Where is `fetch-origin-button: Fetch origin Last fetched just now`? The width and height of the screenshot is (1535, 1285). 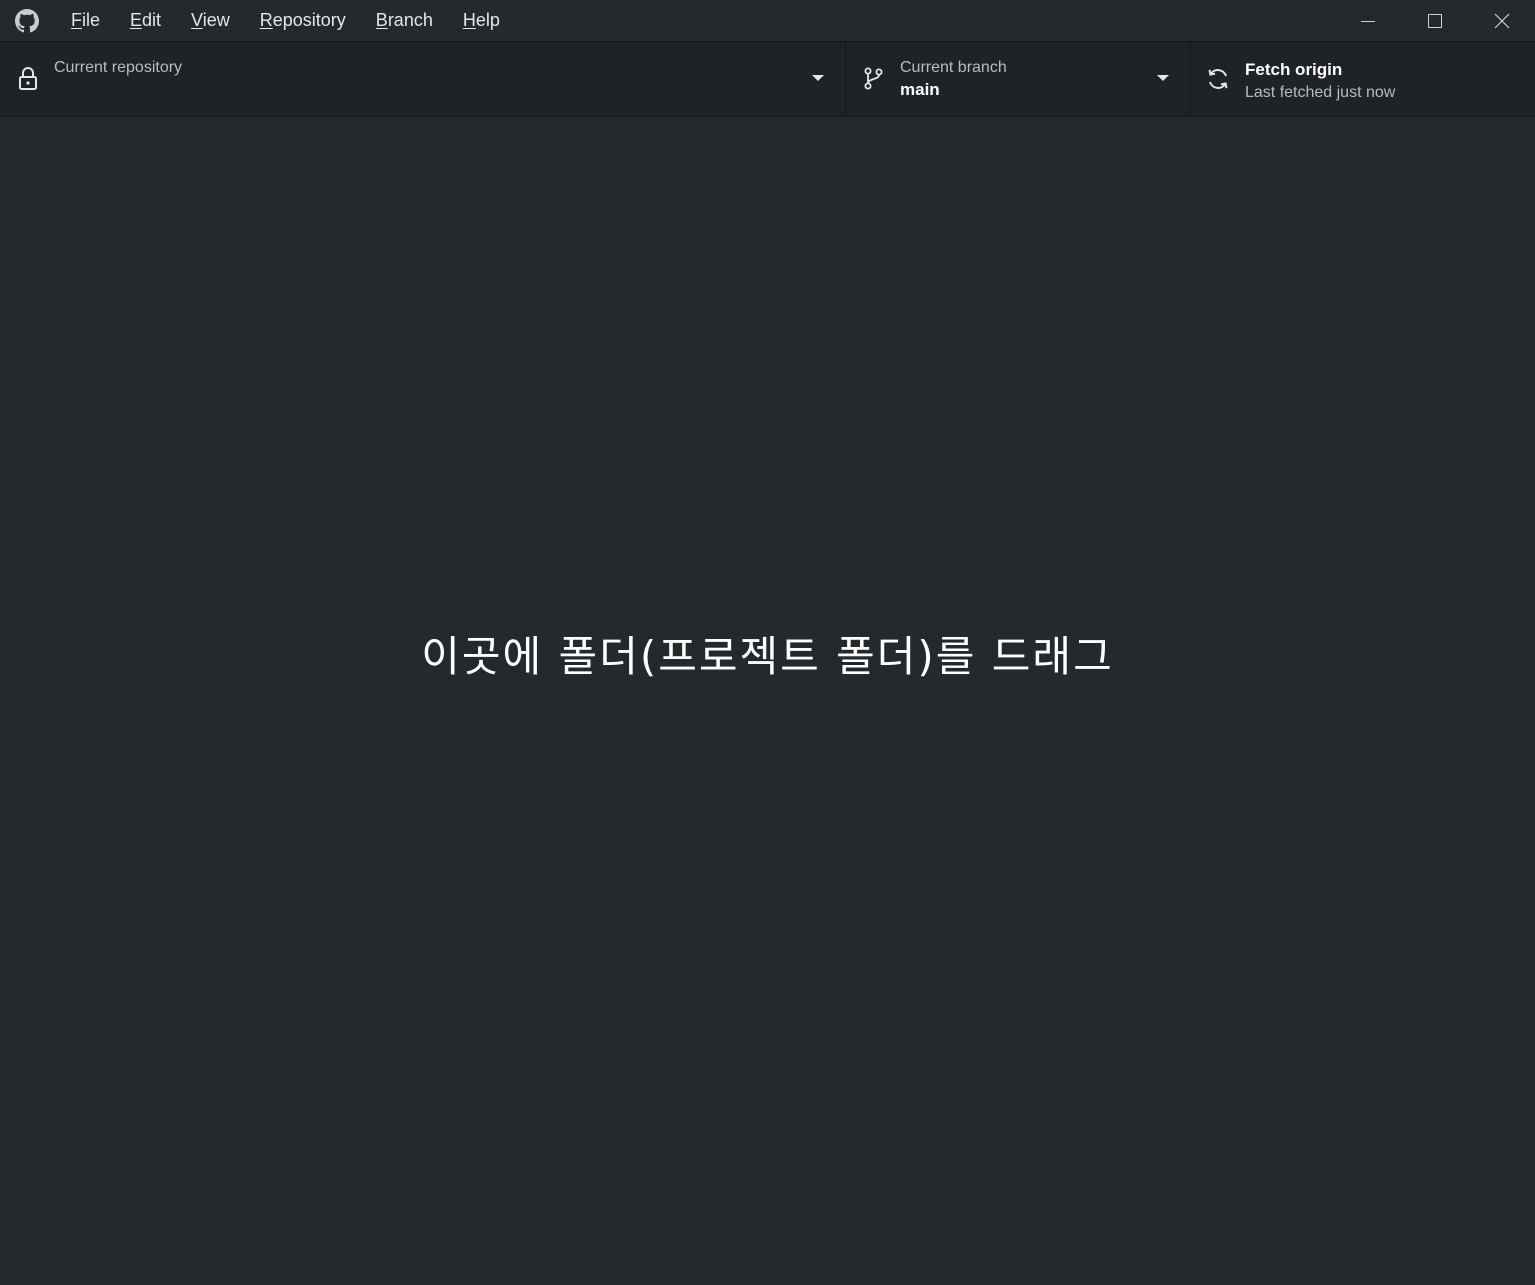
fetch-origin-button: Fetch origin Last fetched just now is located at coordinates (1363, 79).